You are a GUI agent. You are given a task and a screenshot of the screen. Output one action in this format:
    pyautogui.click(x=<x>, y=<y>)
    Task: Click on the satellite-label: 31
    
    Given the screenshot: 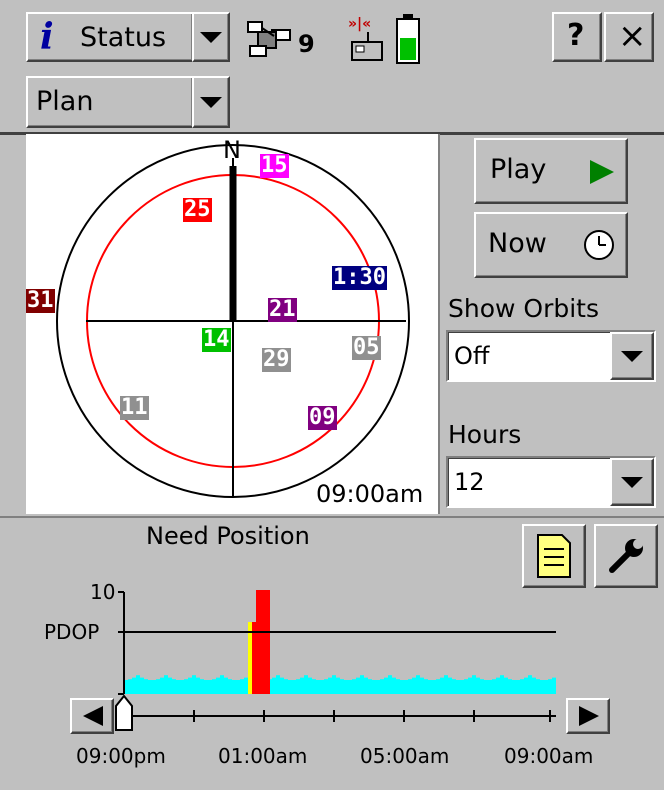 What is the action you would take?
    pyautogui.click(x=40, y=301)
    